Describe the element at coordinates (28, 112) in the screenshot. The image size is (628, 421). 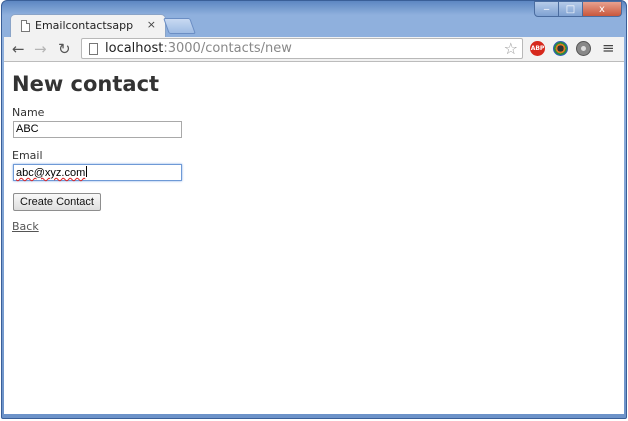
I see `name-label: Name` at that location.